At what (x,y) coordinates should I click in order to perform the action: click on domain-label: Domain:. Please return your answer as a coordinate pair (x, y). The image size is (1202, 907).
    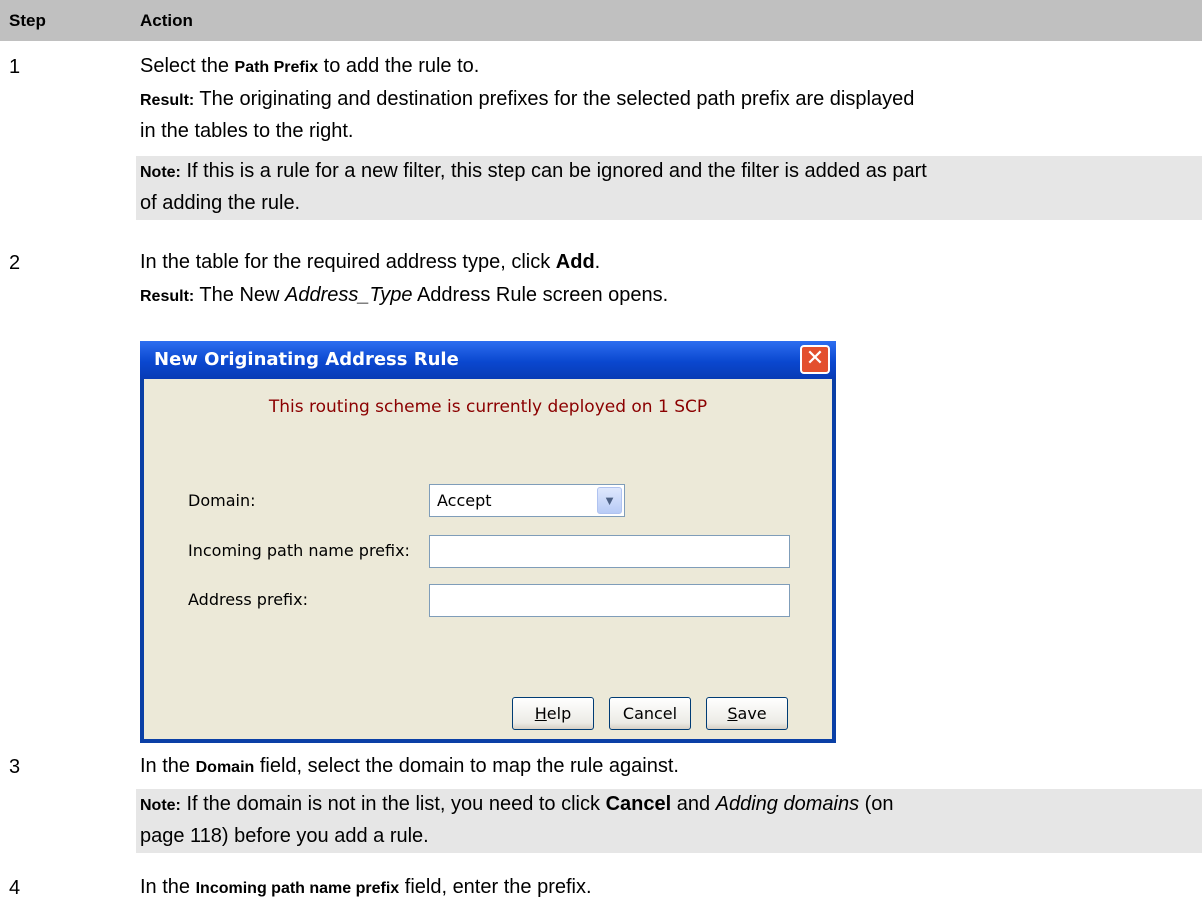
    Looking at the image, I should click on (222, 500).